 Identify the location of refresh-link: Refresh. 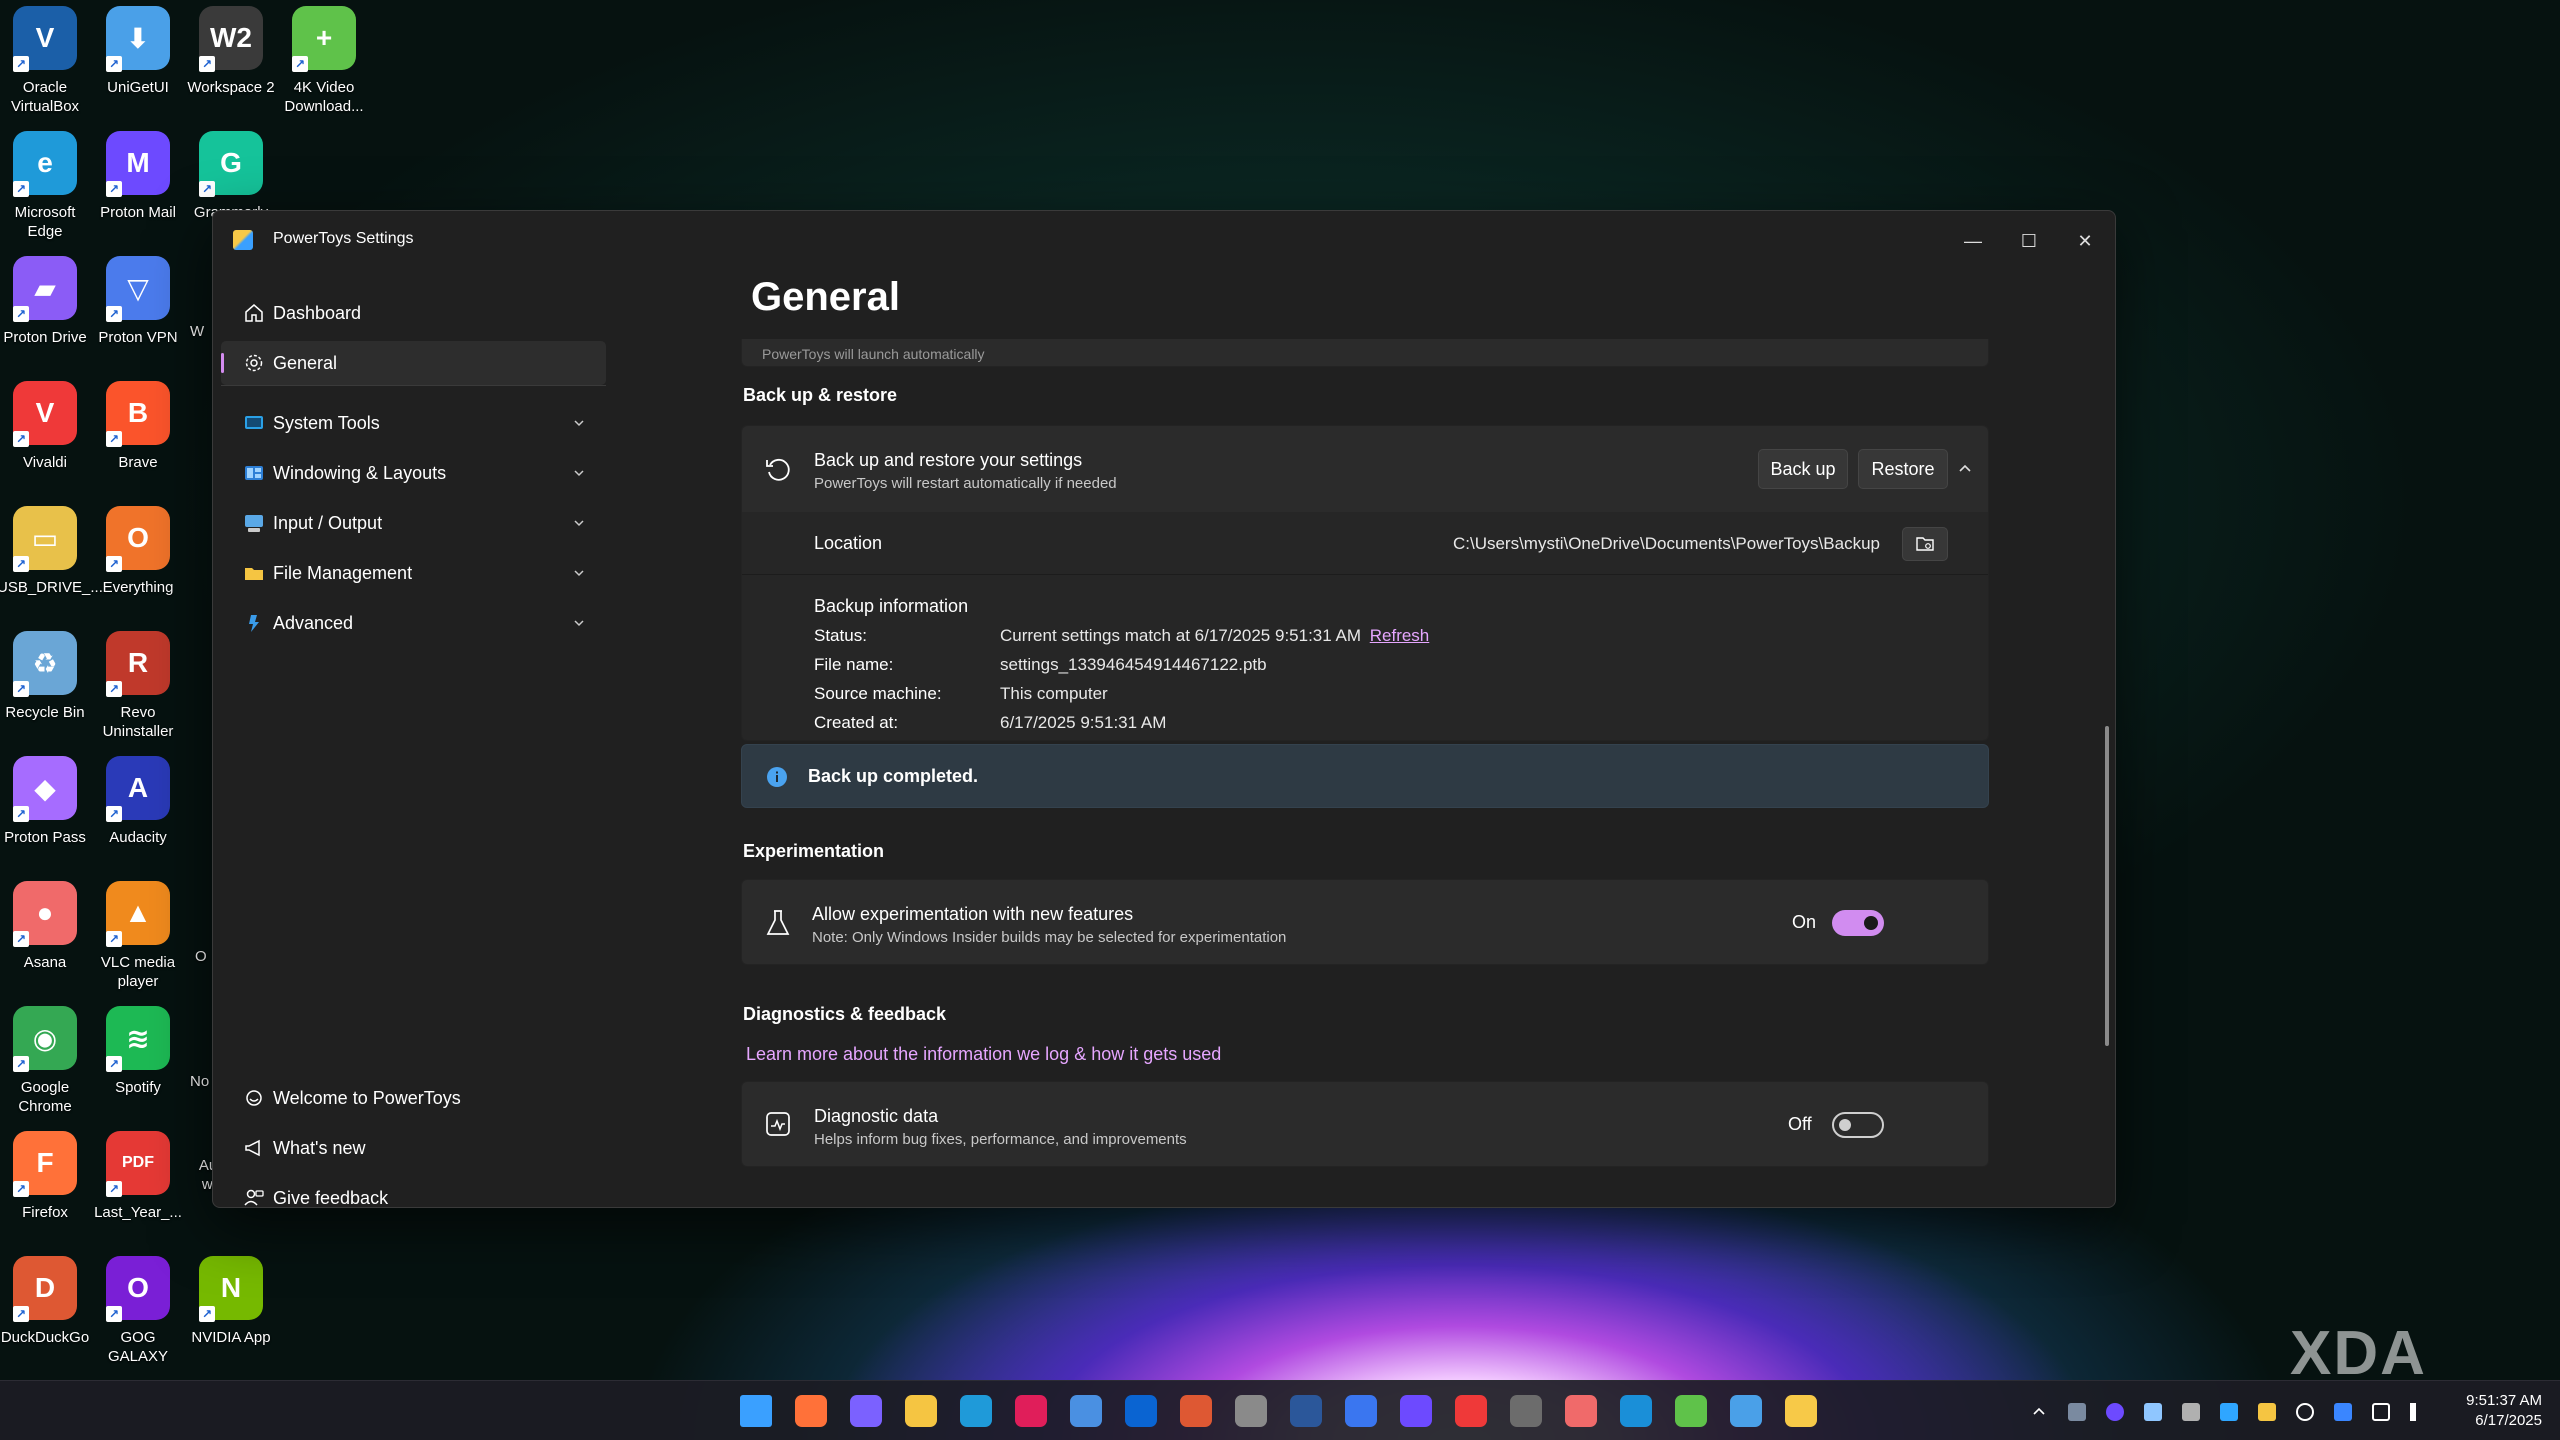
(1400, 635).